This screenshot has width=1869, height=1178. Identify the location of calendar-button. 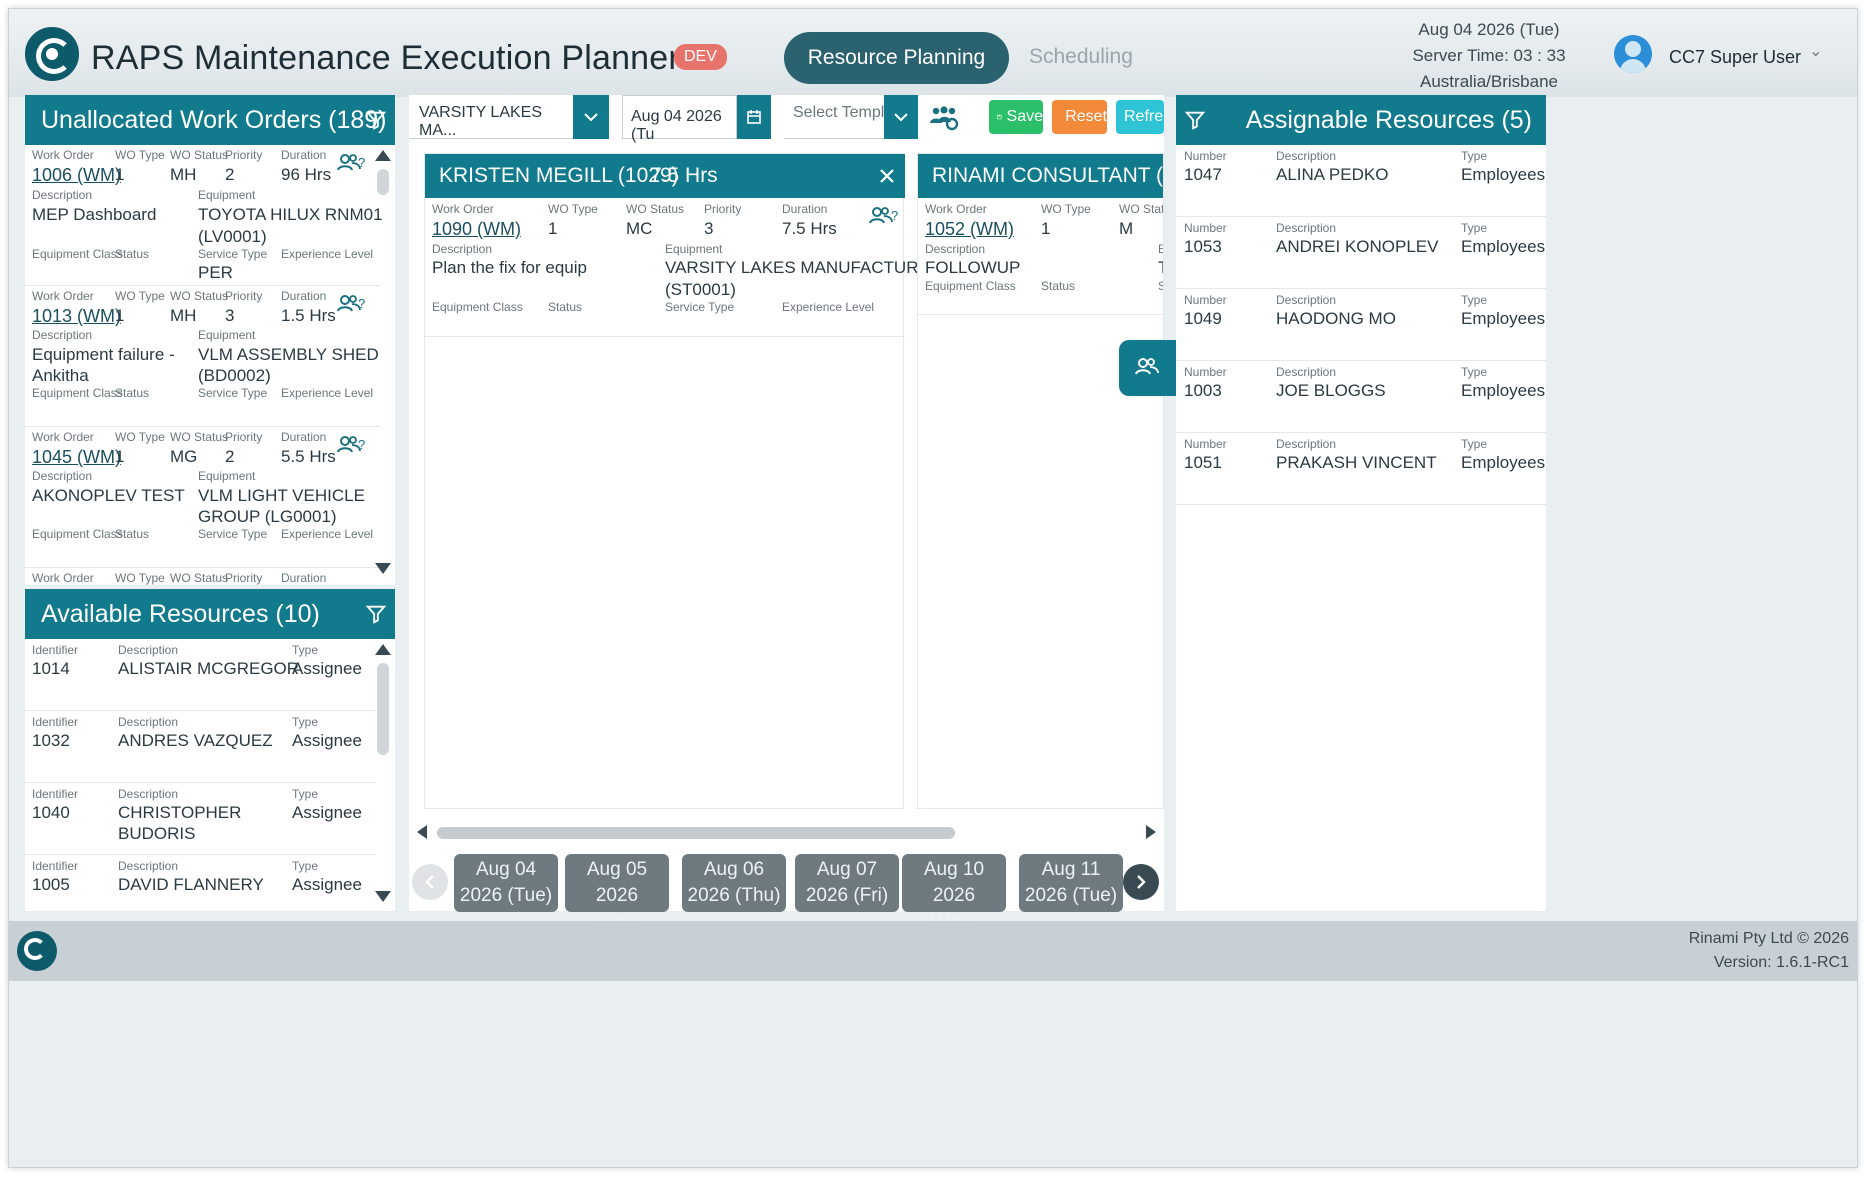
(754, 117).